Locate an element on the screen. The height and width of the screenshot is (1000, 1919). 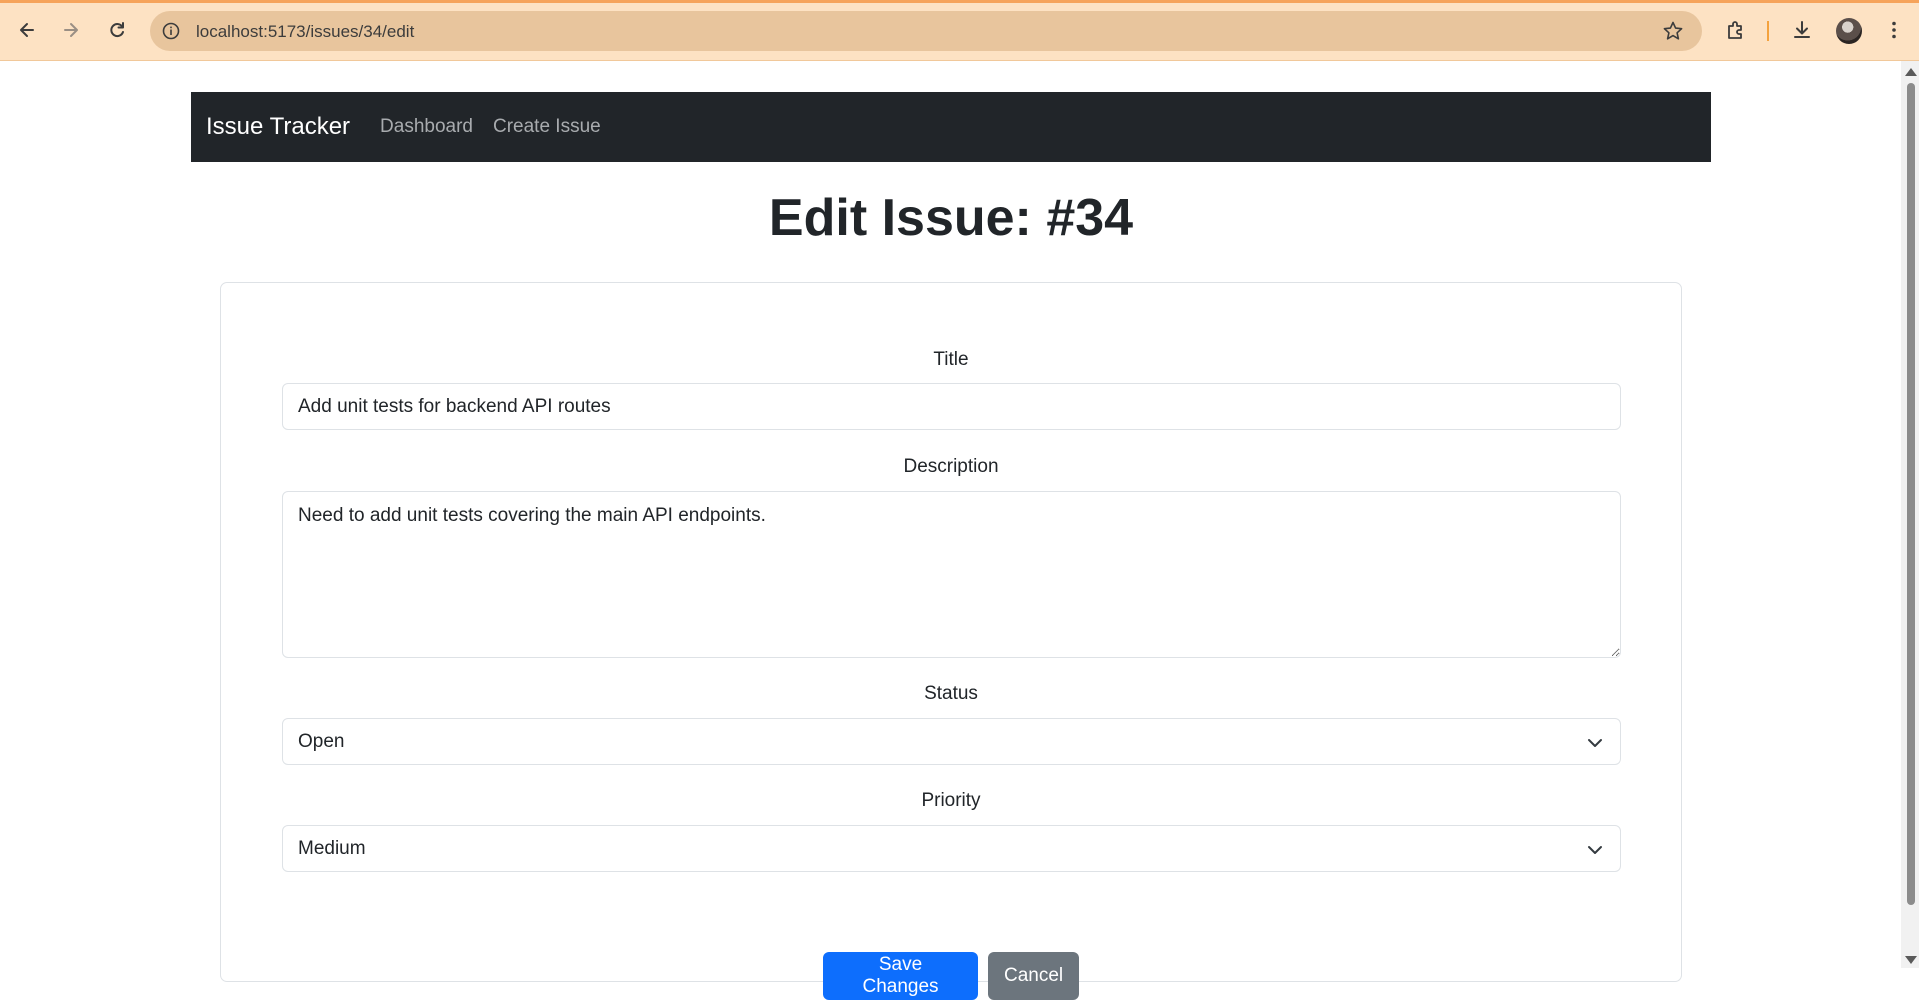
priority-label: Priority is located at coordinates (951, 800).